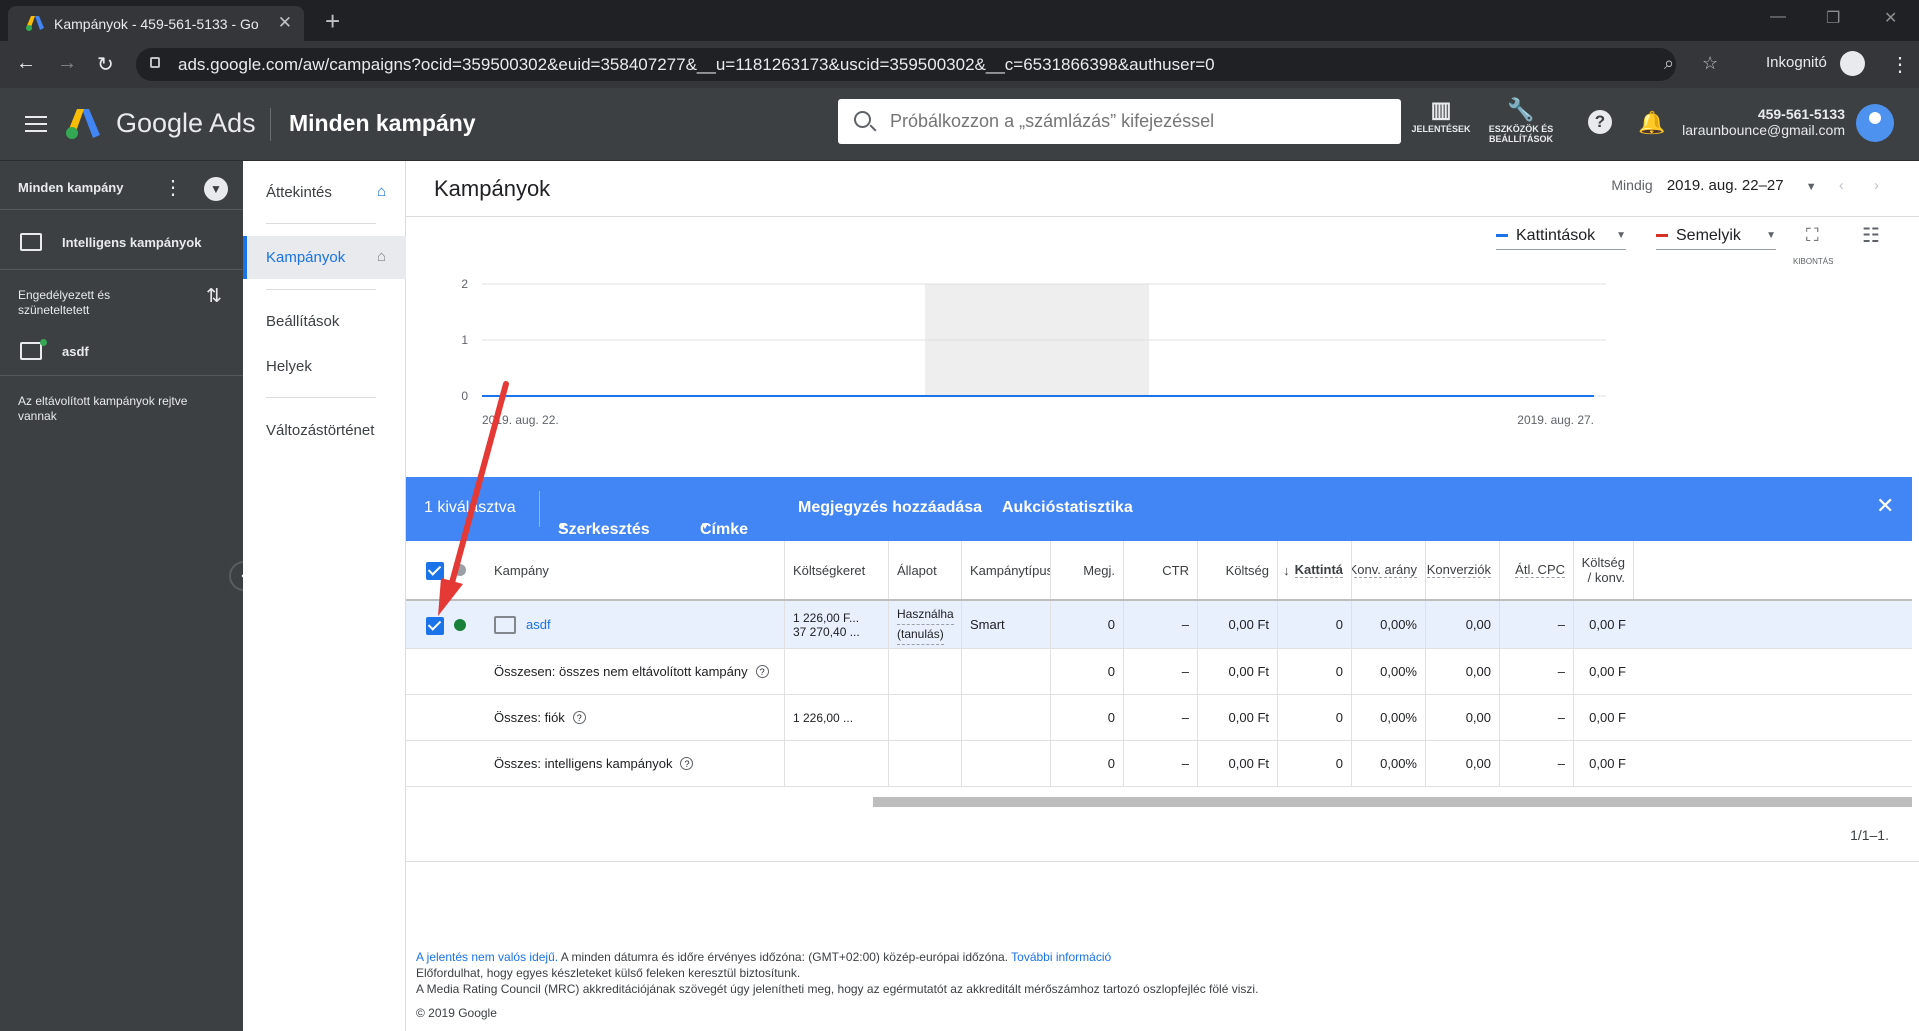 The width and height of the screenshot is (1919, 1031). What do you see at coordinates (1502, 236) in the screenshot?
I see `metric-color-swatch` at bounding box center [1502, 236].